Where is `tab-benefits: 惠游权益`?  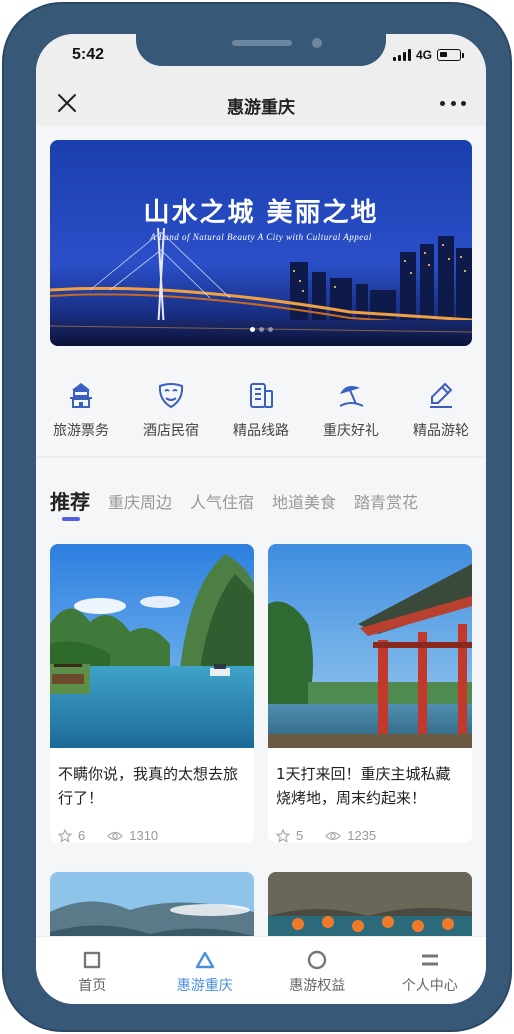 tab-benefits: 惠游权益 is located at coordinates (317, 970).